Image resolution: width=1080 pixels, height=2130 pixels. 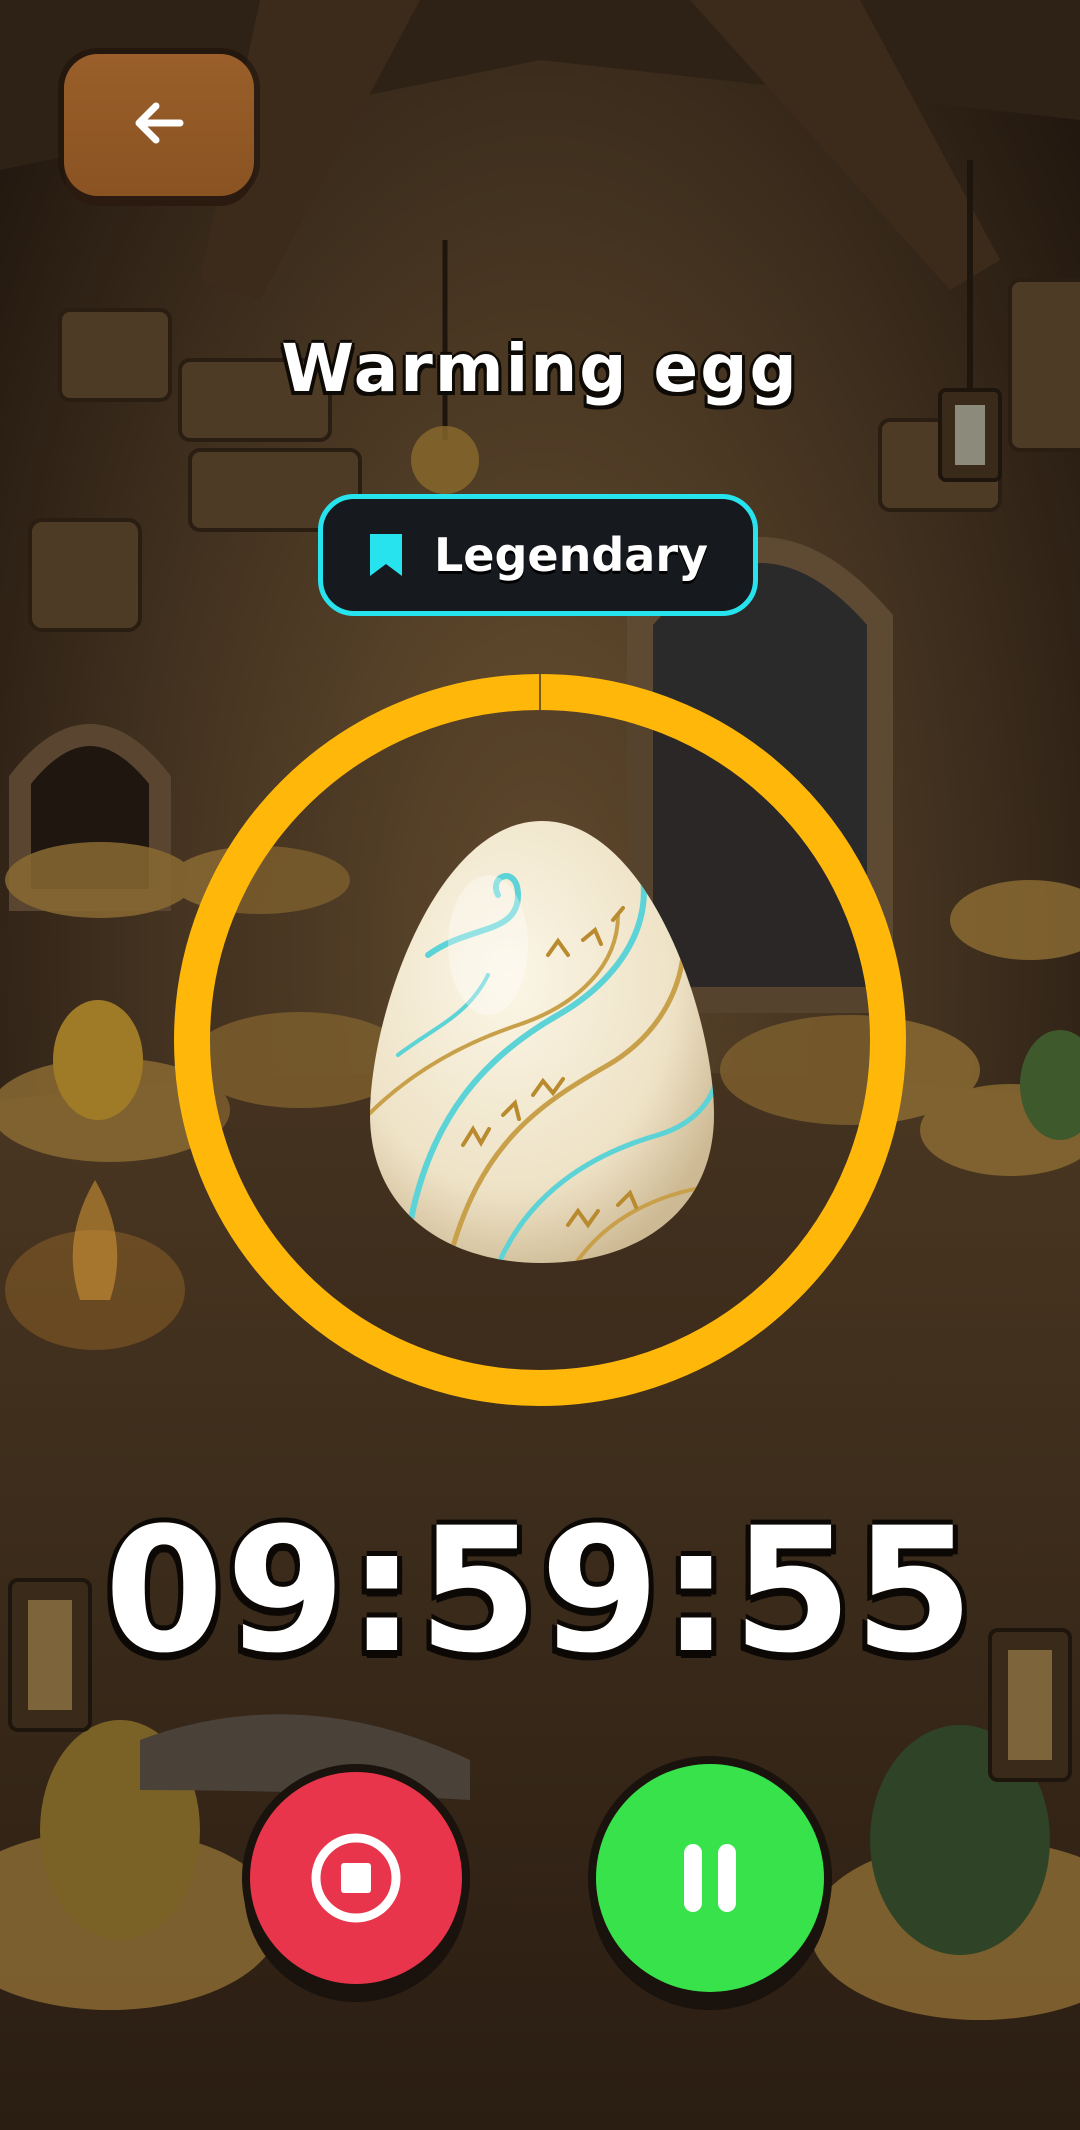 I want to click on rarity-label: Legendary, so click(x=571, y=555).